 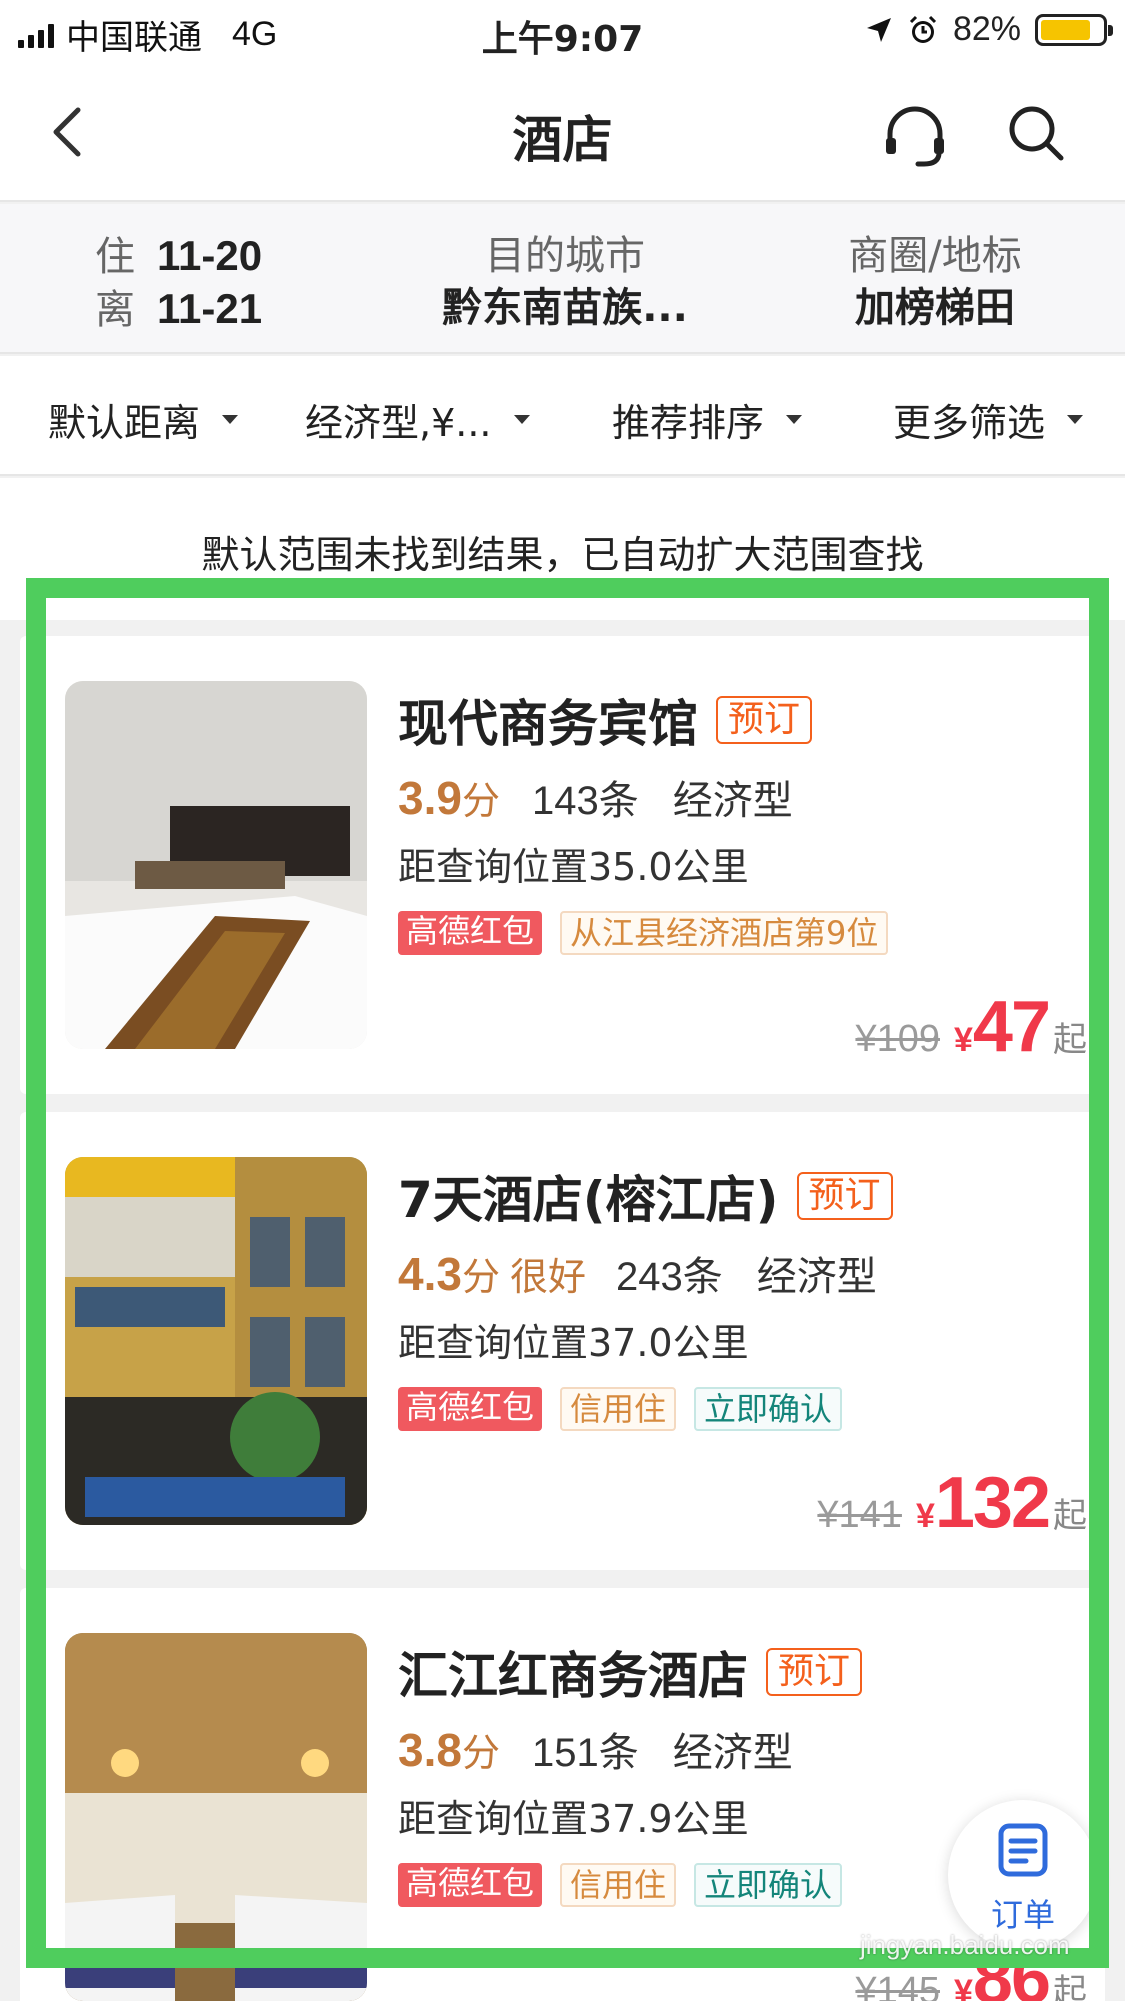 I want to click on original-price: ¥141, so click(x=859, y=1515).